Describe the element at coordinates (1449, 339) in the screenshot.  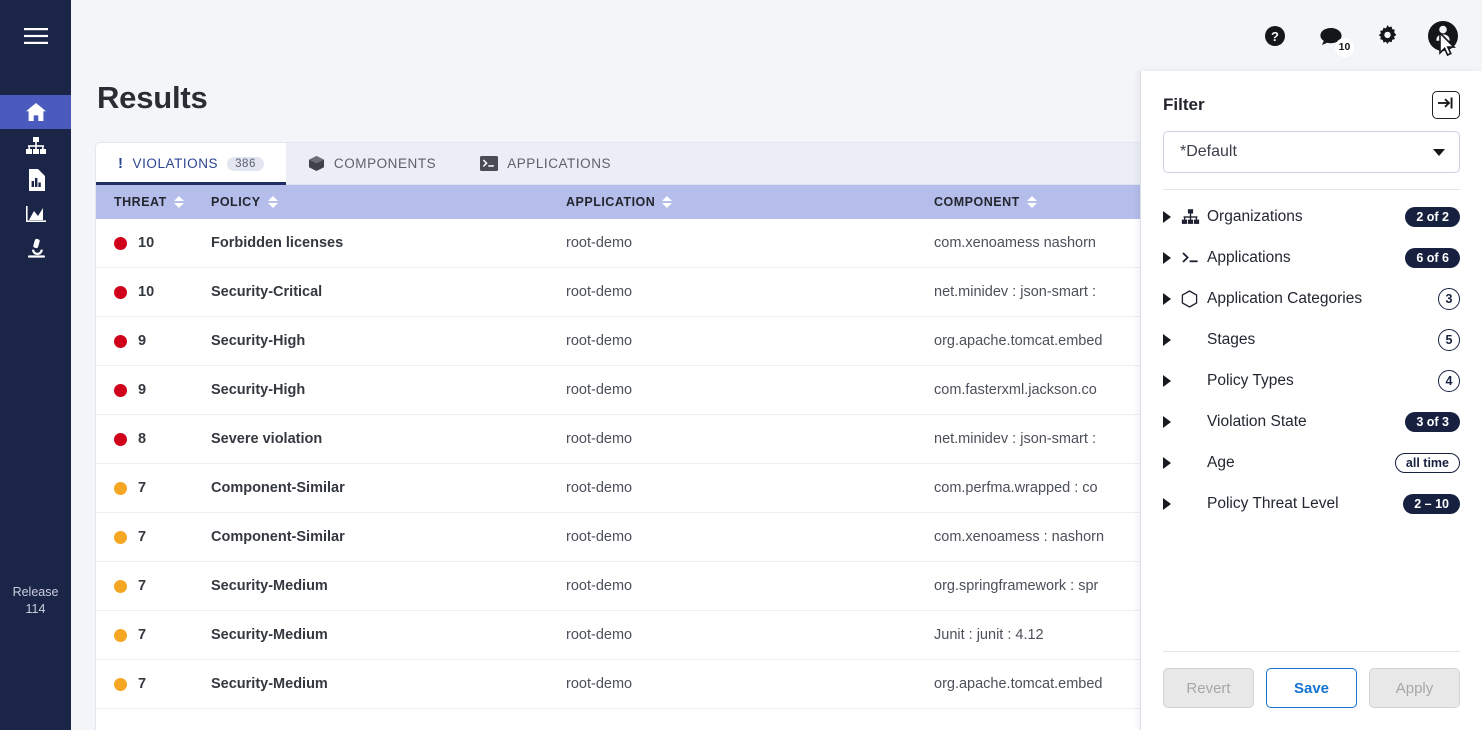
I see `filter-group-badge: 5` at that location.